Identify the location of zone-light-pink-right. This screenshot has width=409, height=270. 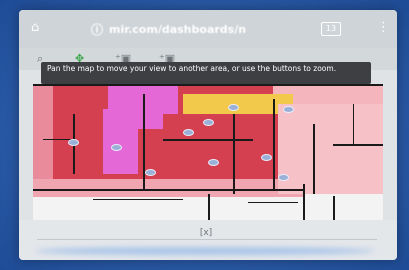
(330, 149).